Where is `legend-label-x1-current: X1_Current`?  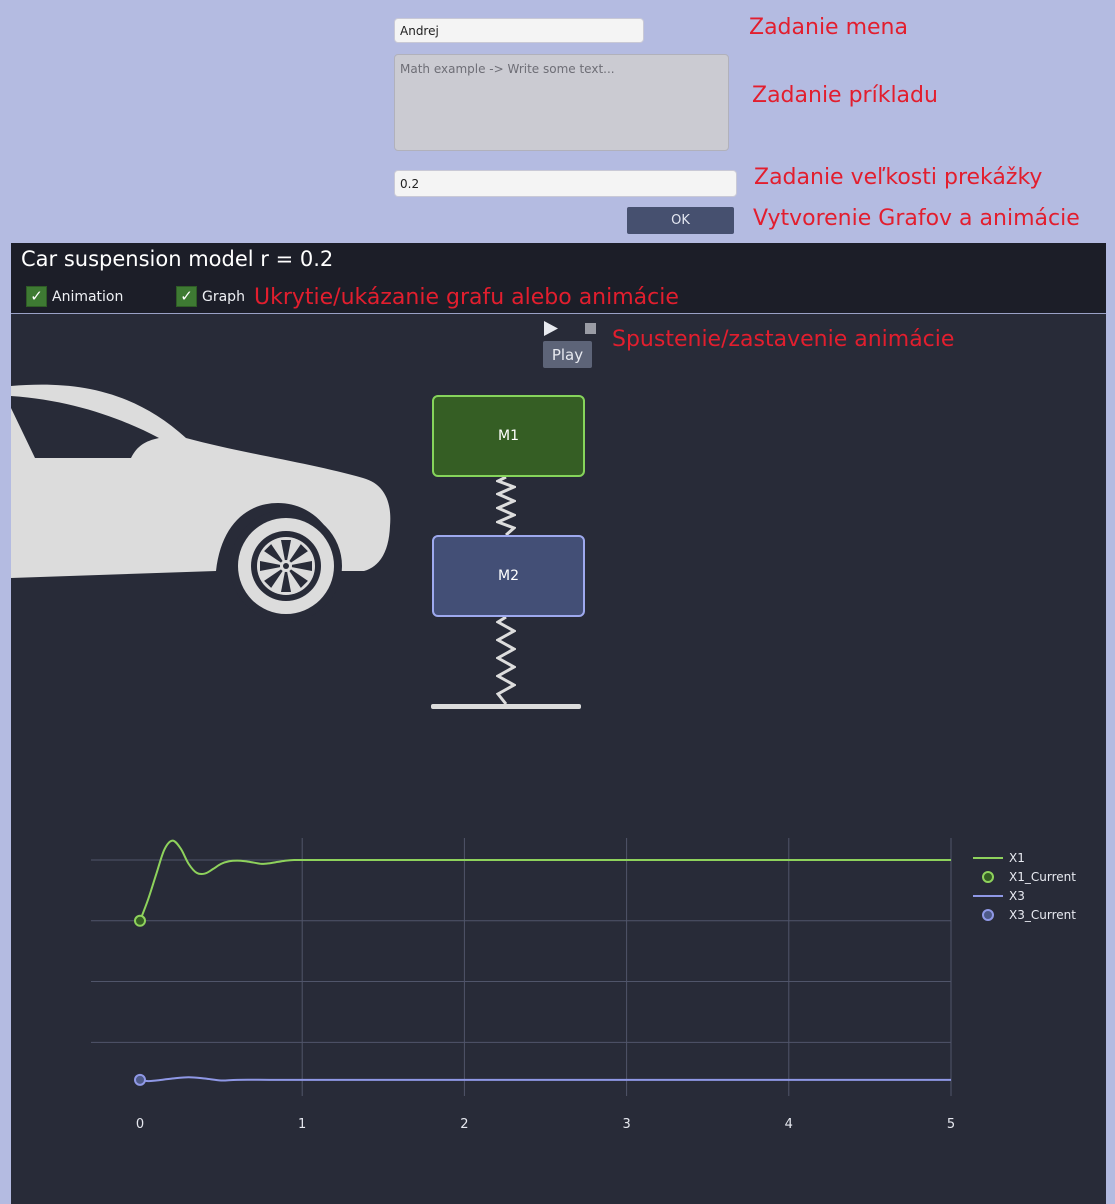 legend-label-x1-current: X1_Current is located at coordinates (1042, 877).